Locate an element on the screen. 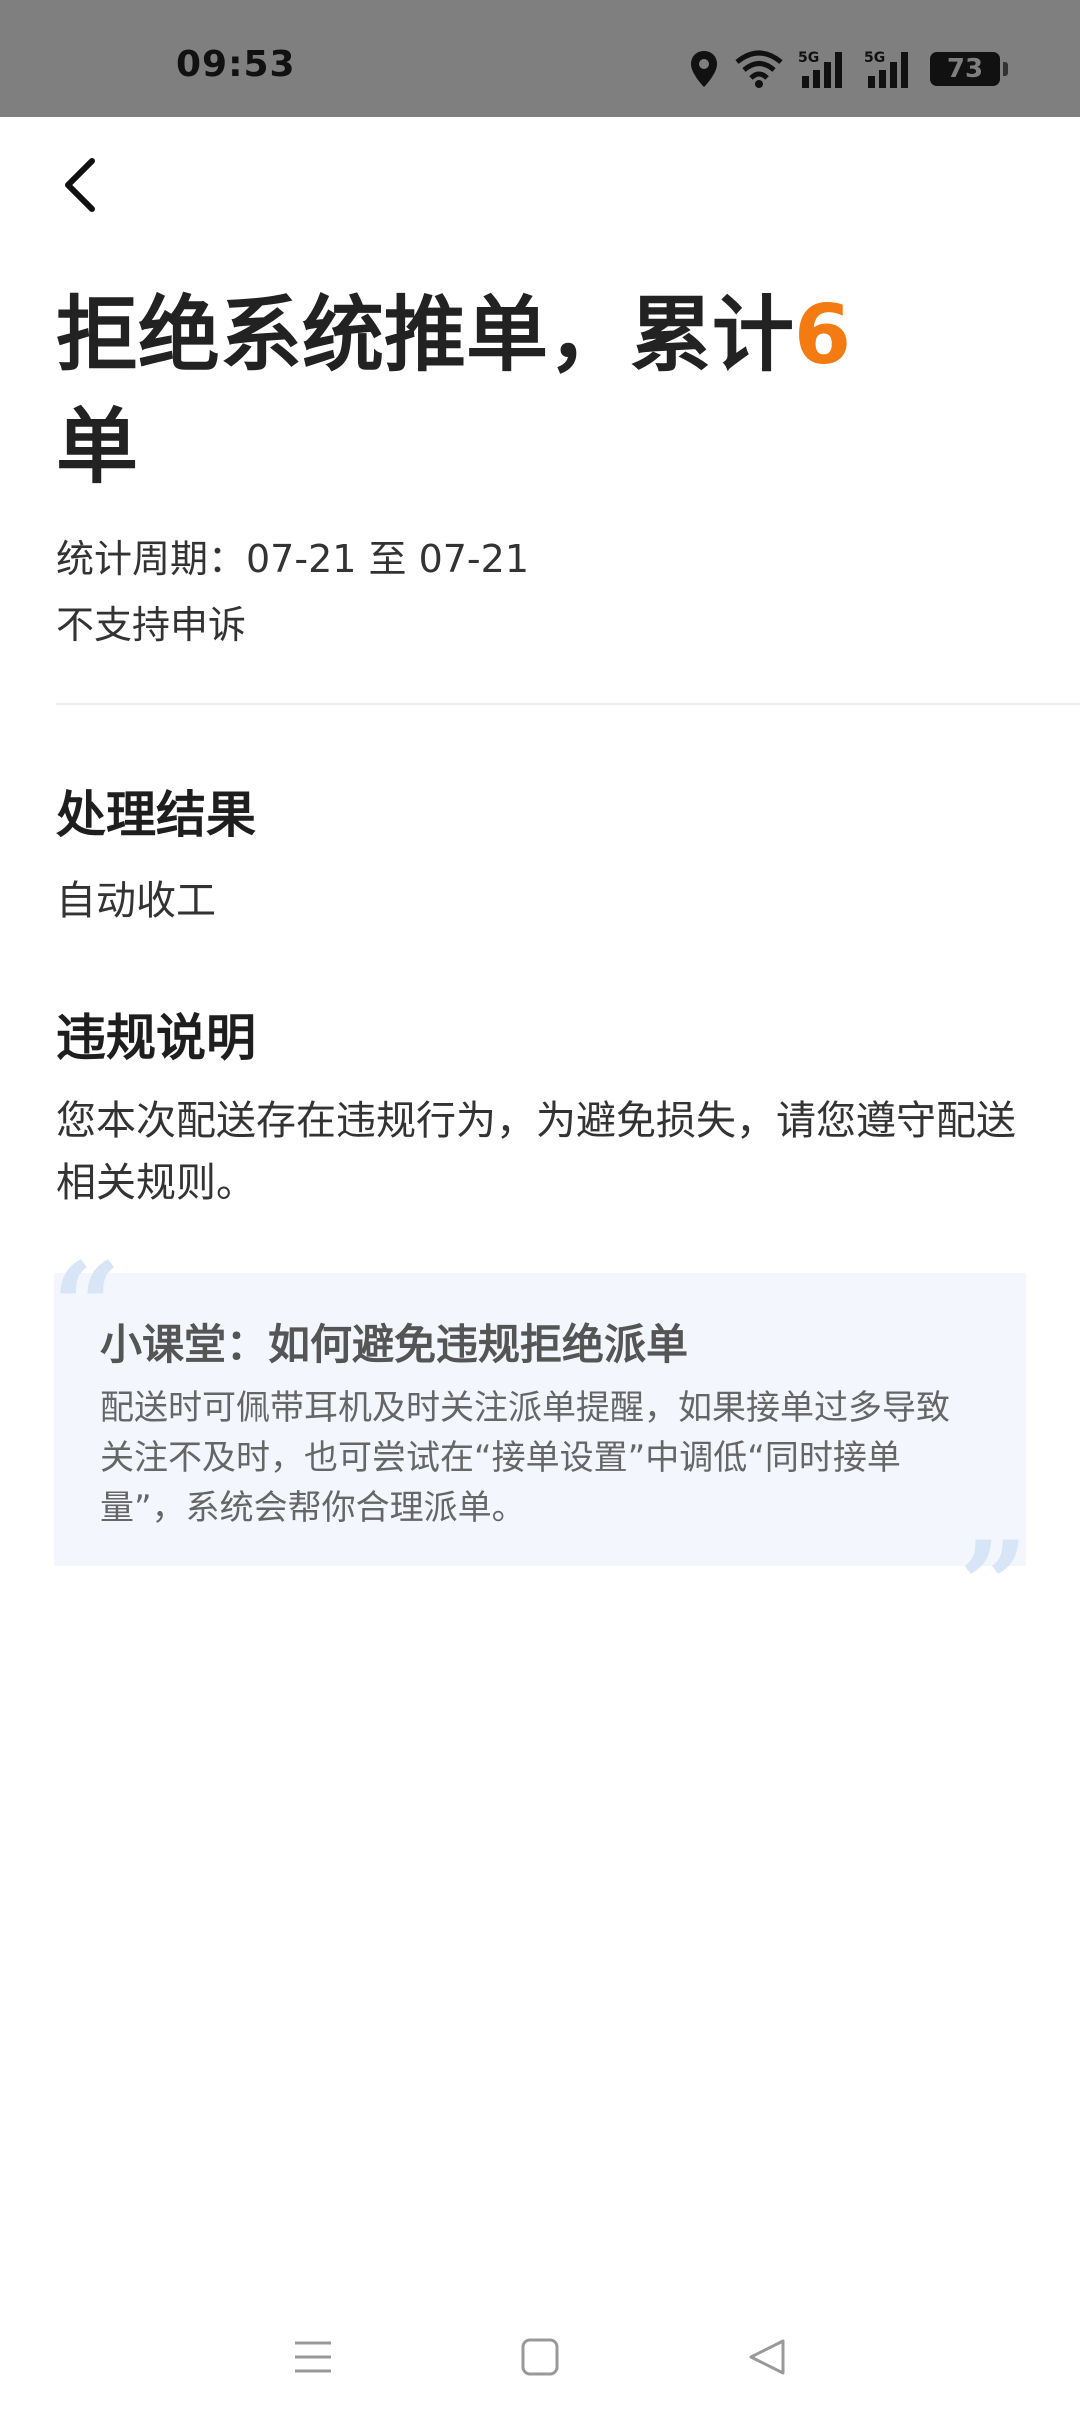  tip-title: 小课堂：如何避免违规拒绝派单 is located at coordinates (394, 1344).